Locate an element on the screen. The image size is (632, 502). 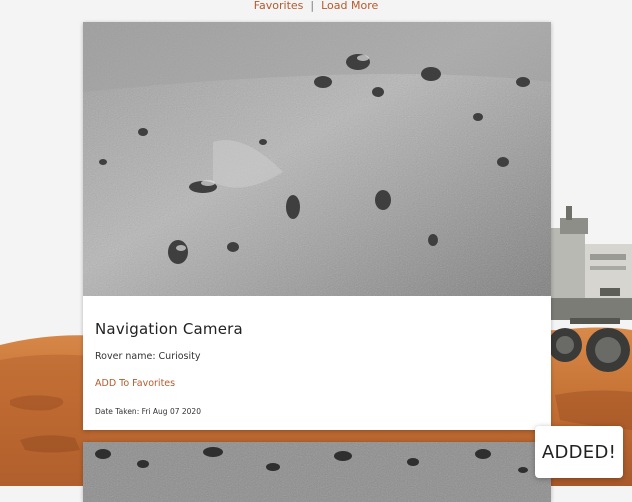
favorites-link: Favorites is located at coordinates (279, 6).